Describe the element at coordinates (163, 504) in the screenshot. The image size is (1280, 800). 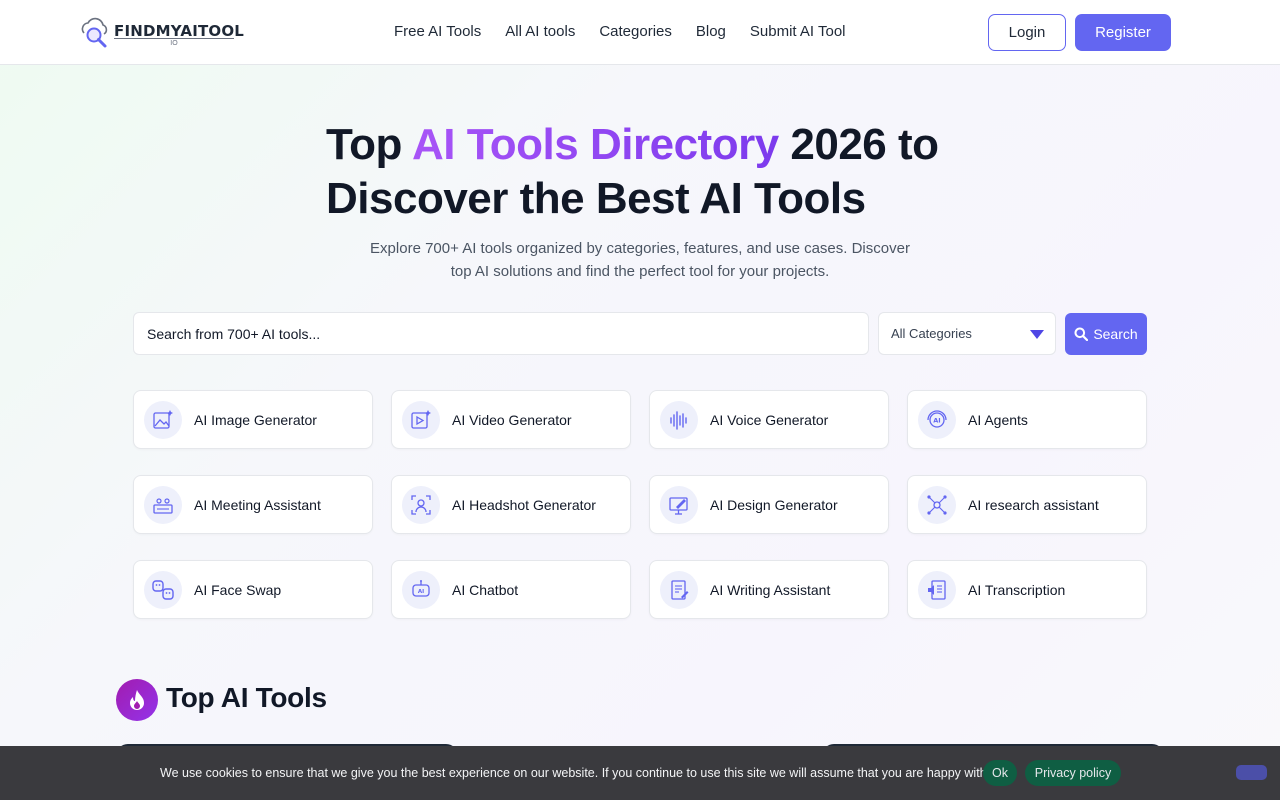
I see `meeting-icon` at that location.